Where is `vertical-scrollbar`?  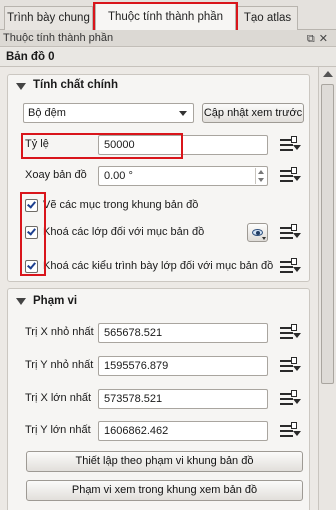 vertical-scrollbar is located at coordinates (327, 288).